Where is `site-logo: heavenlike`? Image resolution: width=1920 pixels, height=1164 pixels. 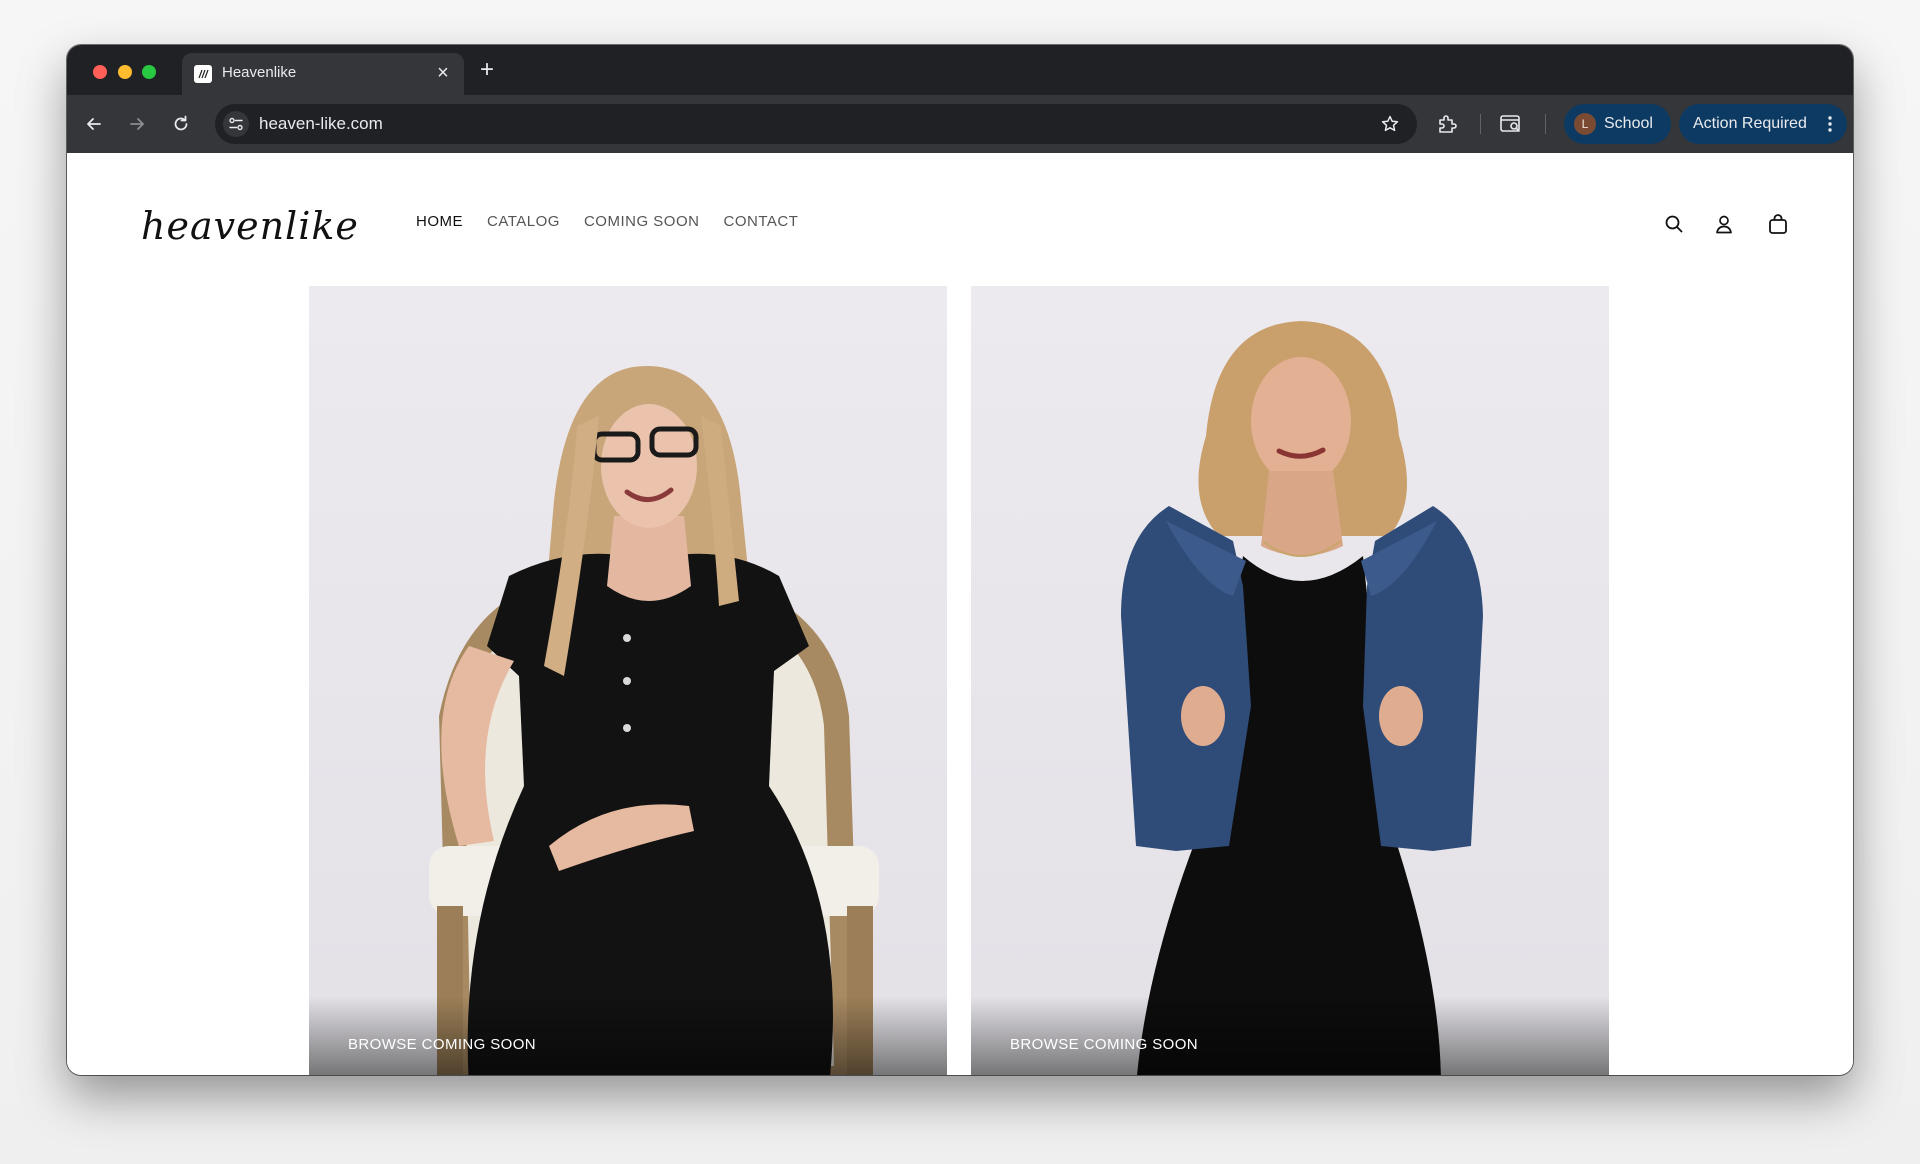
site-logo: heavenlike is located at coordinates (254, 226).